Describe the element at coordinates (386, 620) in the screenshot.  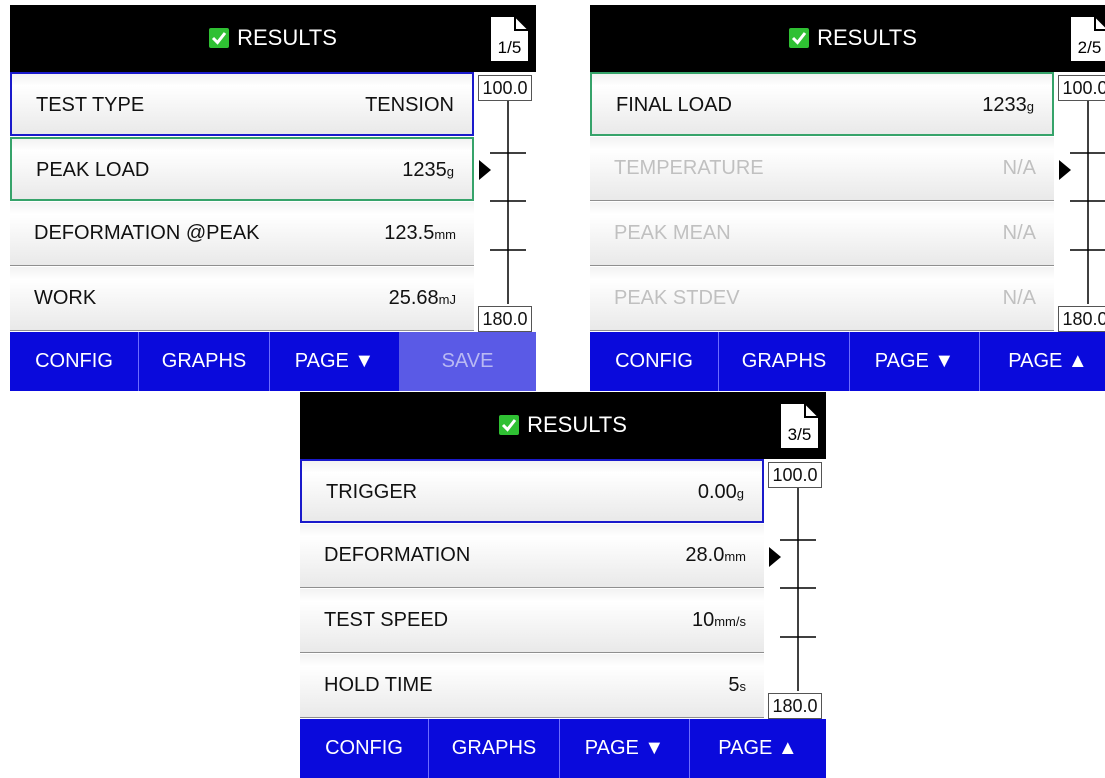
I see `row-label: TEST SPEED` at that location.